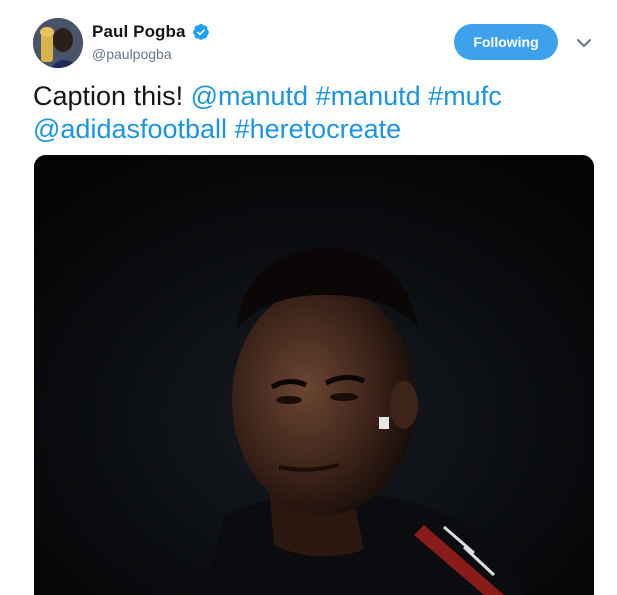 This screenshot has height=595, width=617. I want to click on hashtag-mufc-link: #mufc, so click(465, 96).